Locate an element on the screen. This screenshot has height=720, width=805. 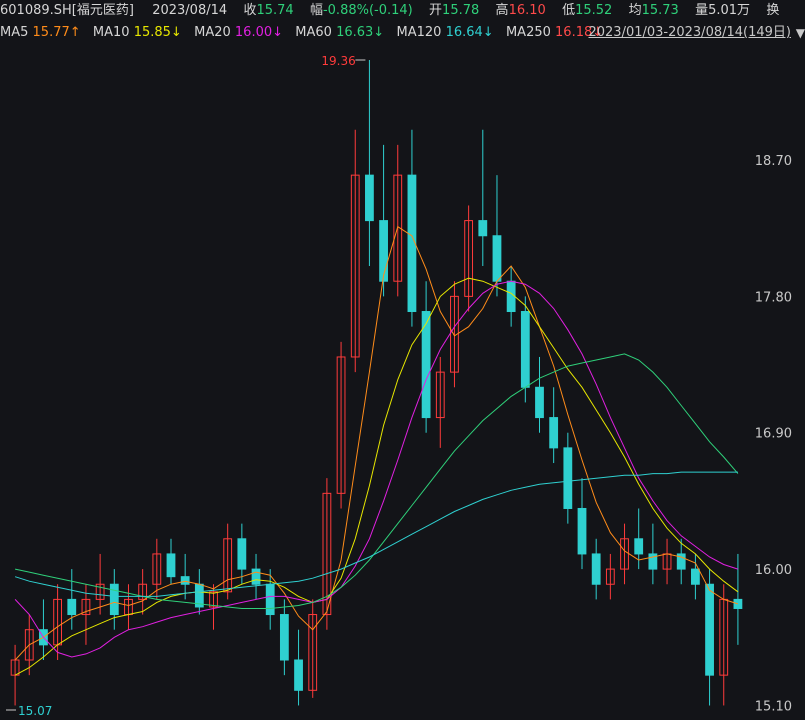
y-tick-label: 15.10 is located at coordinates (773, 706).